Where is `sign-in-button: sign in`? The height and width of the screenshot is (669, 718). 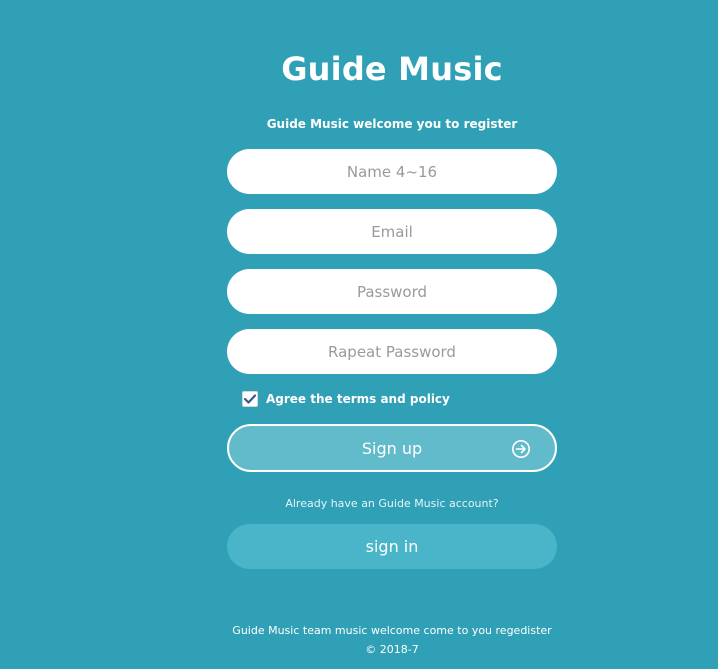 sign-in-button: sign in is located at coordinates (392, 546).